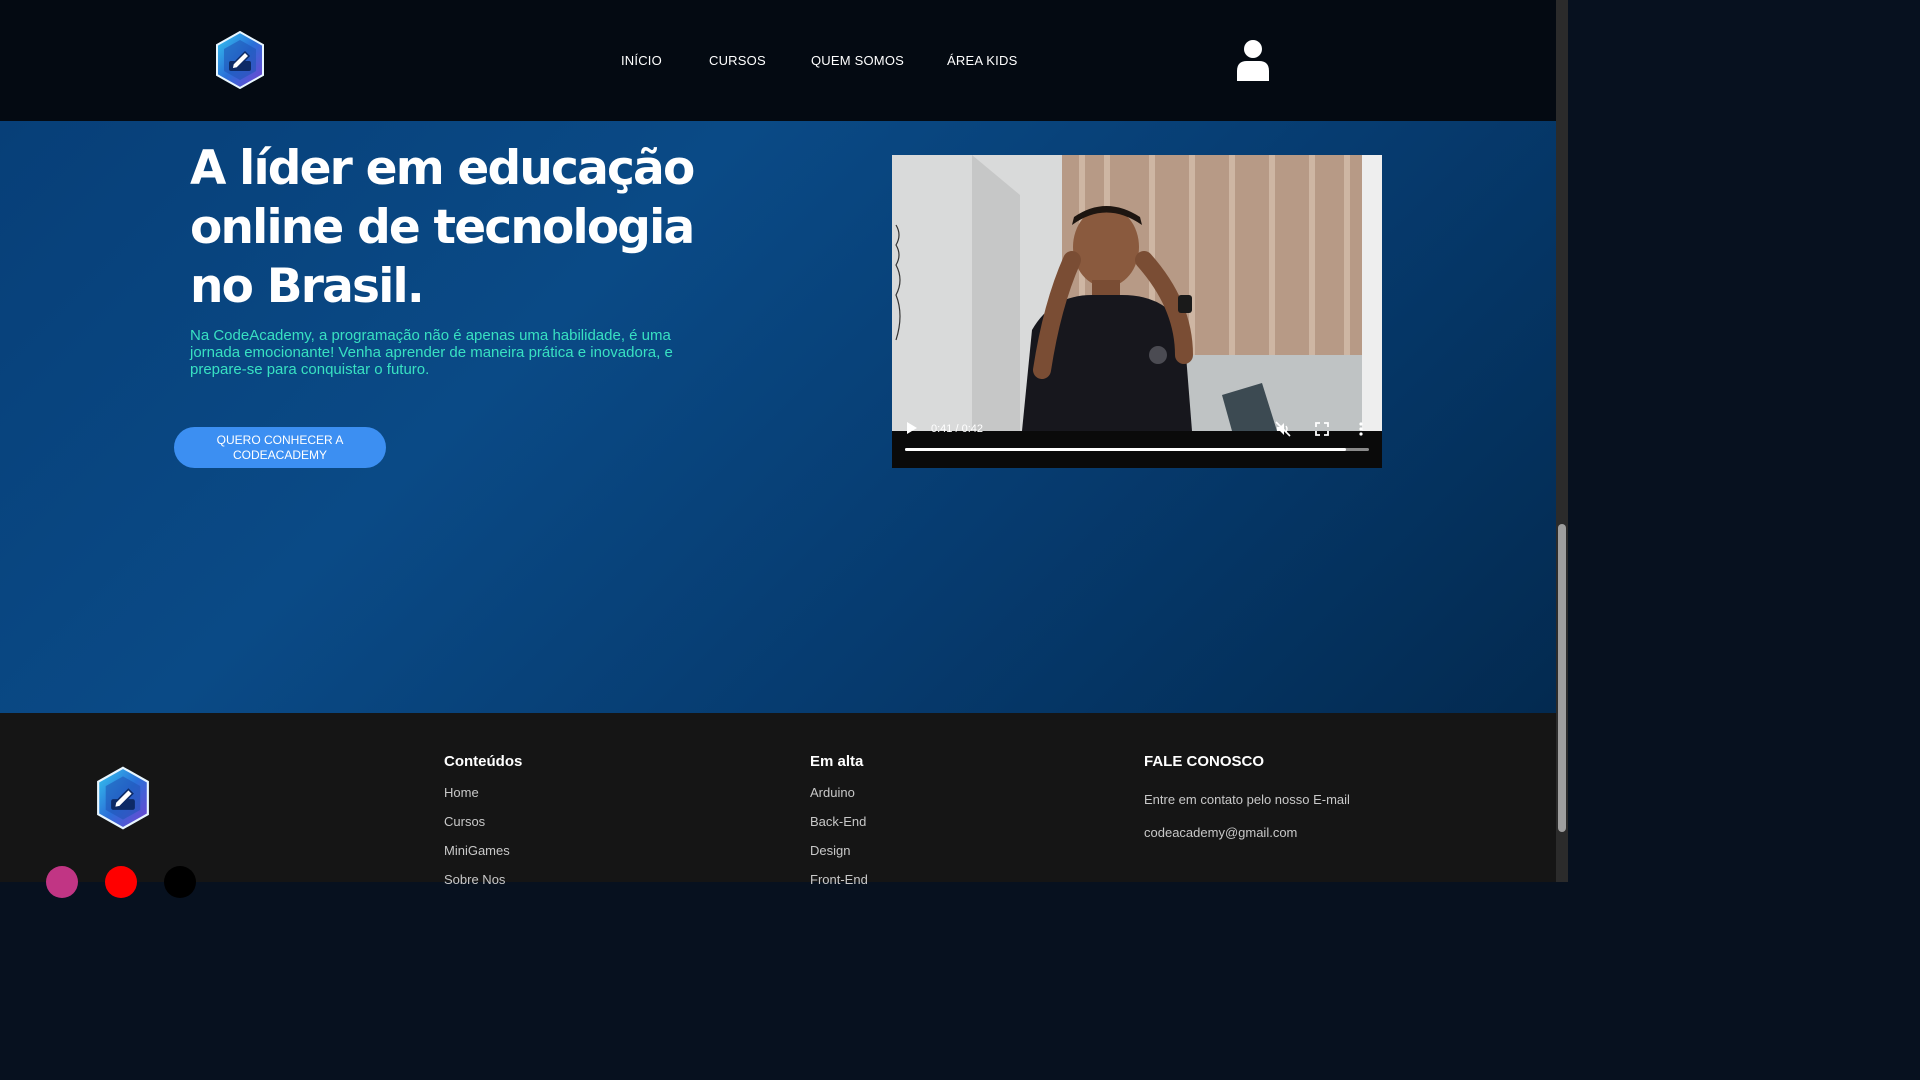 The image size is (1920, 1080). I want to click on user-icon, so click(1253, 60).